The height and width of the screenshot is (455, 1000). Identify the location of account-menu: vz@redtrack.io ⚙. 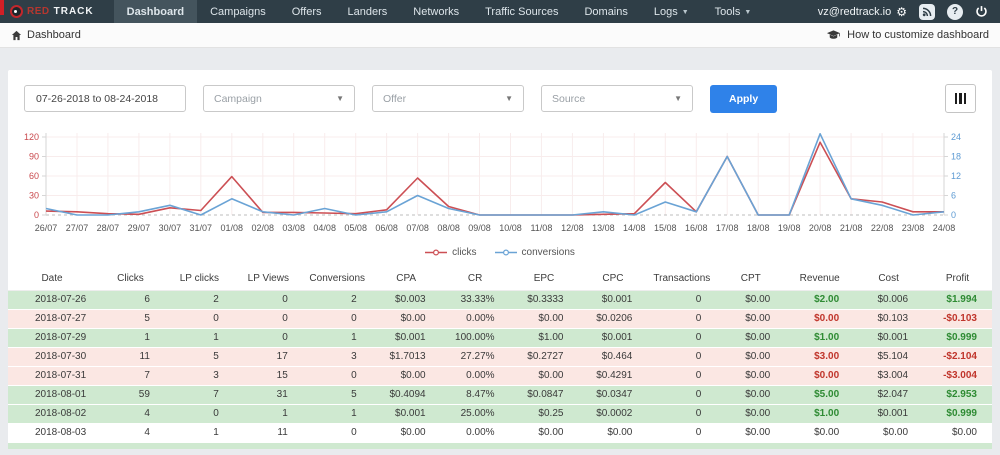
(862, 12).